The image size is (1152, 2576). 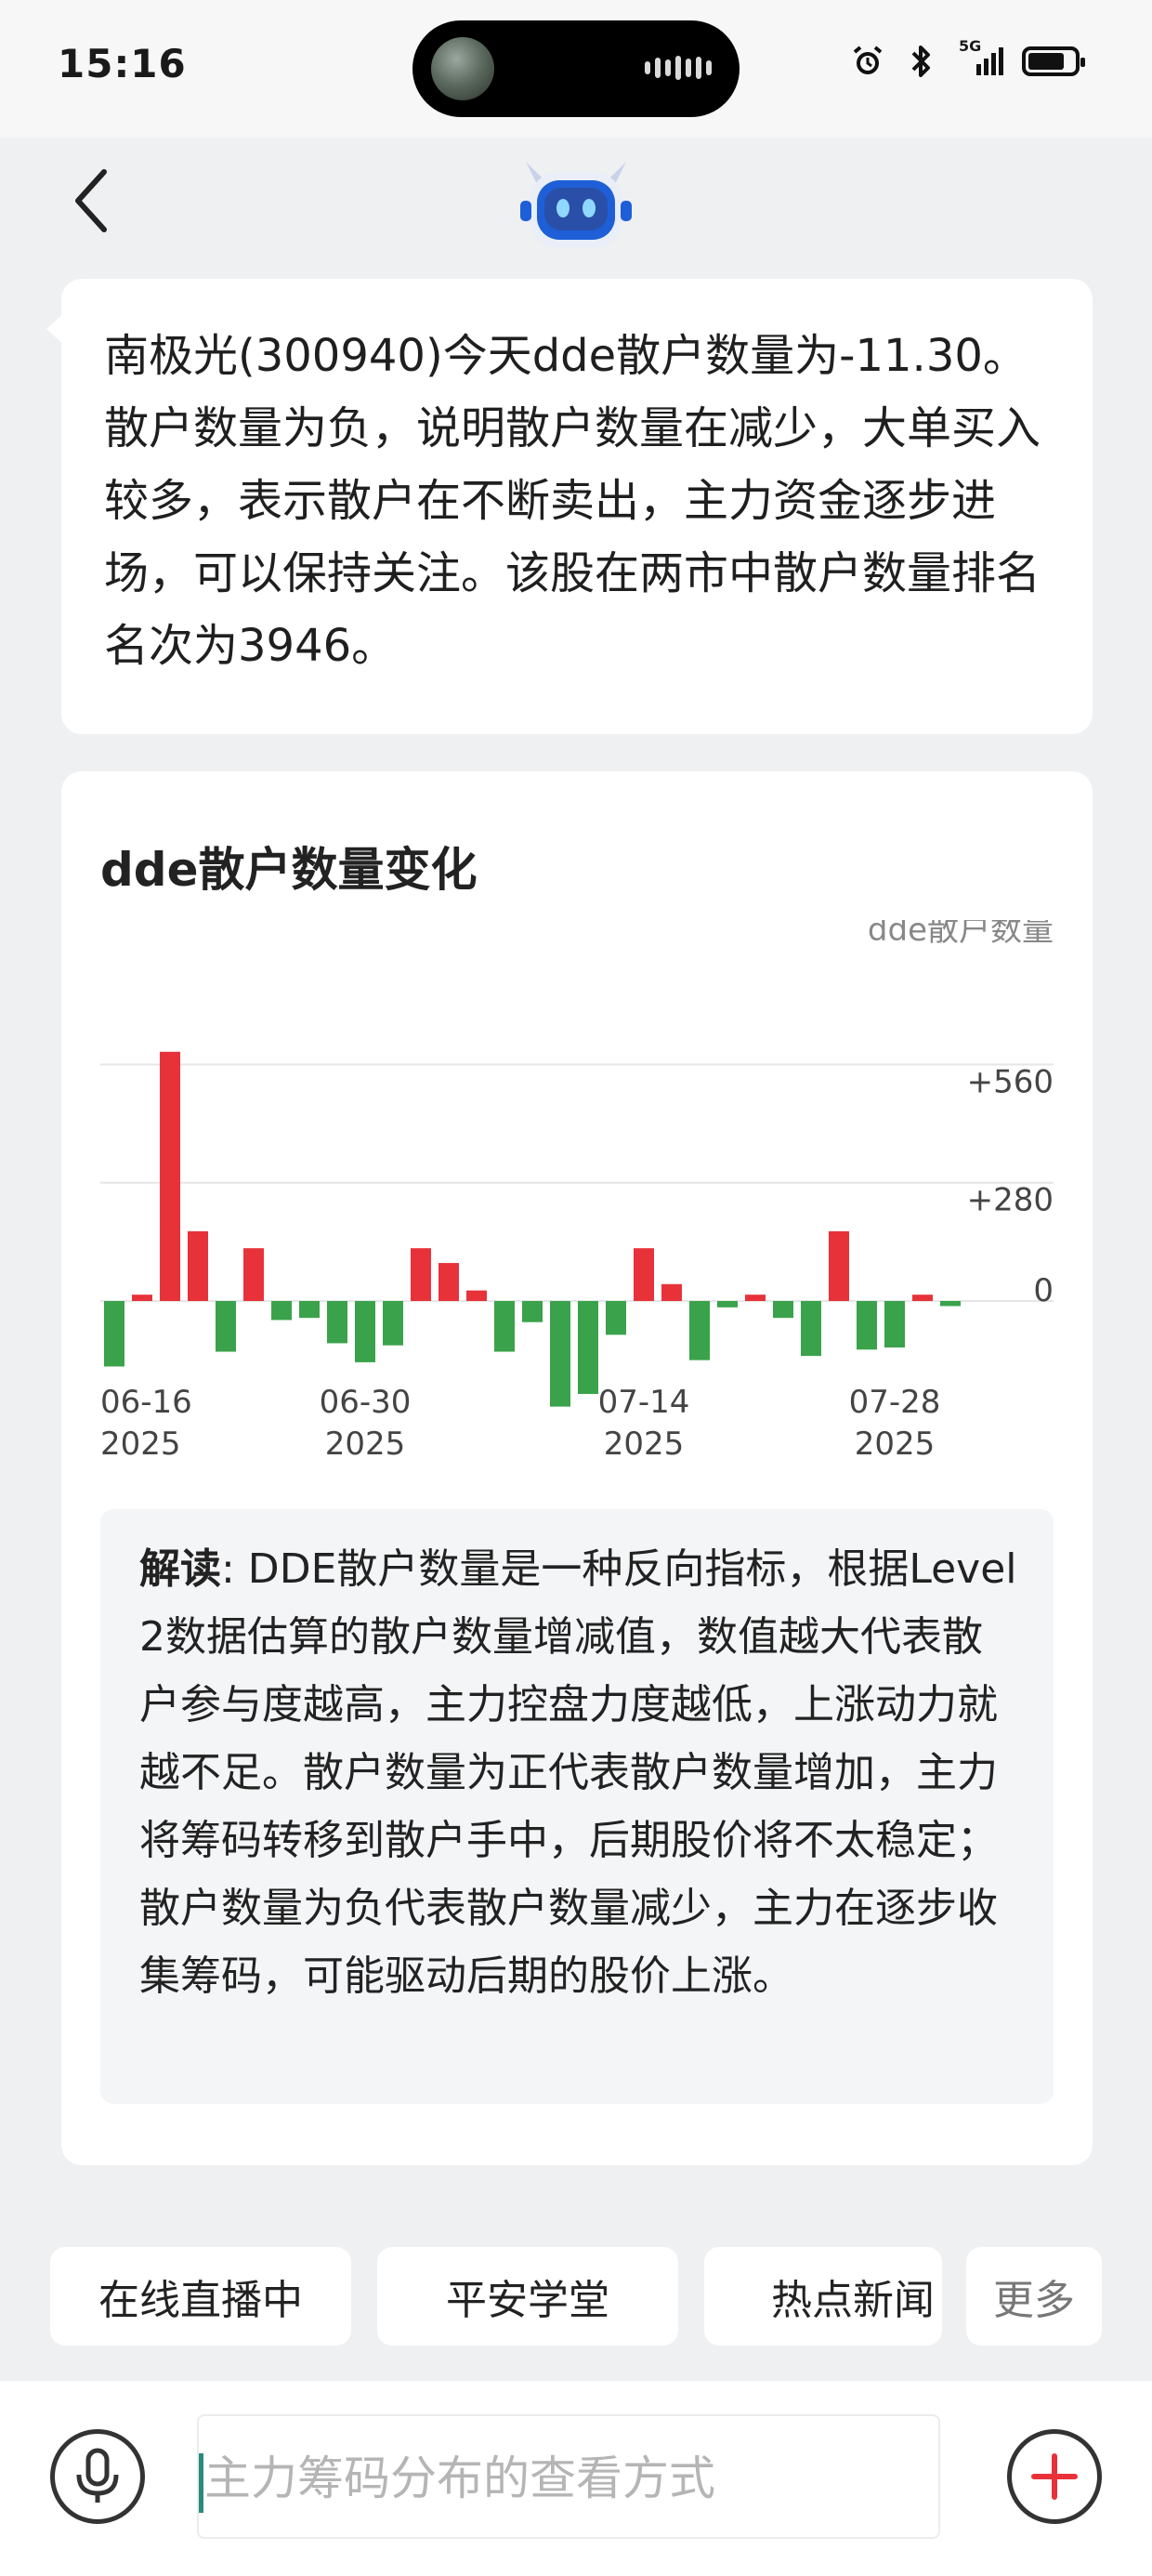 I want to click on cellular-signal-icon: 5G, so click(x=981, y=58).